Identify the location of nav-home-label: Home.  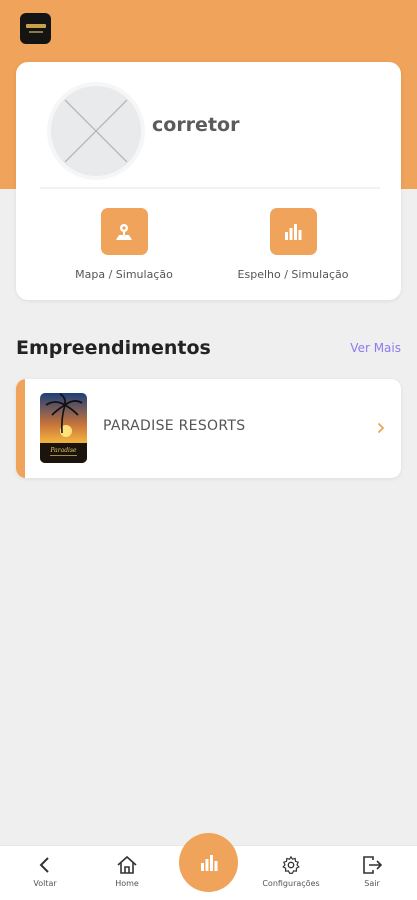
(127, 883).